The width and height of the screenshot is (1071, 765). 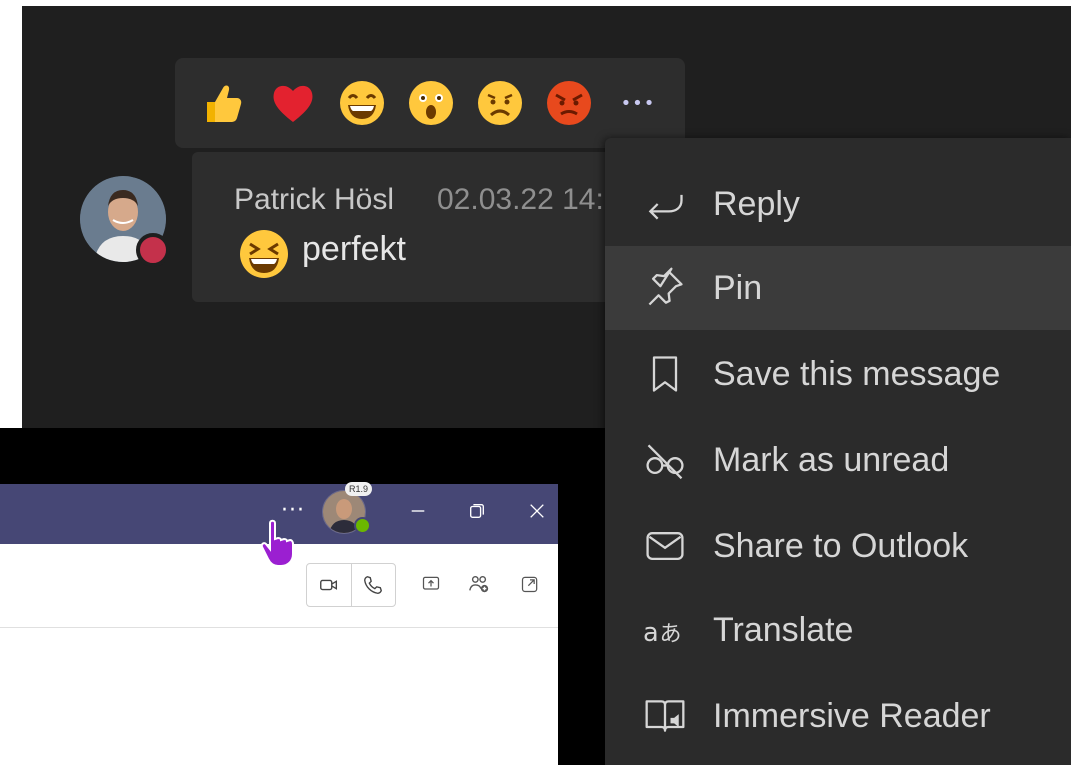 I want to click on inset-black-bar, so click(x=279, y=456).